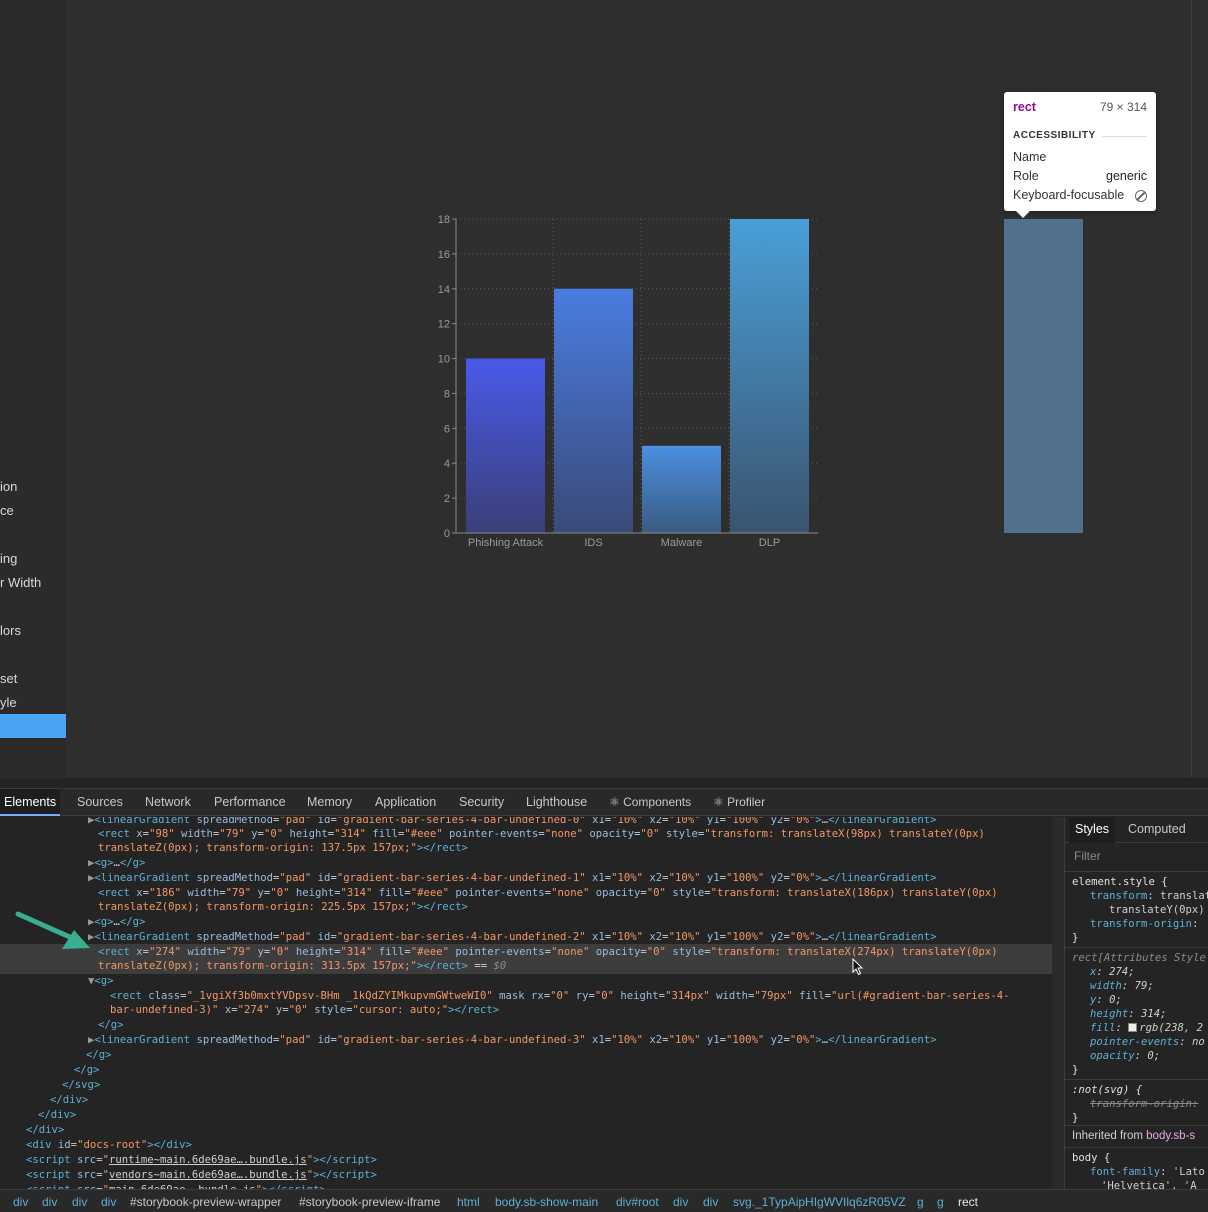  What do you see at coordinates (1122, 986) in the screenshot?
I see `style-decl: width: 79;` at bounding box center [1122, 986].